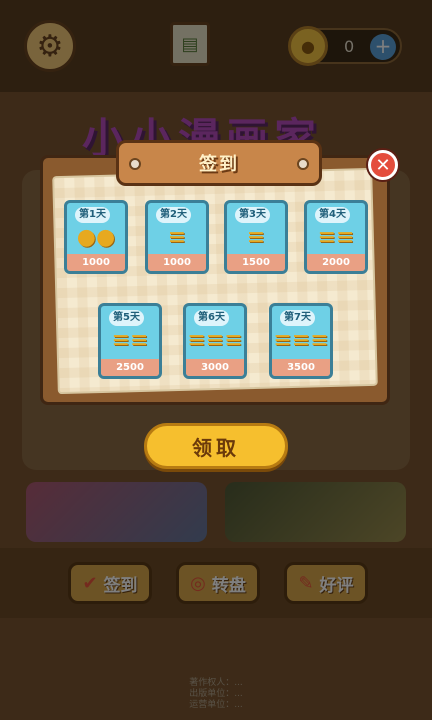 The image size is (432, 720). I want to click on day-amount: 3500, so click(301, 367).